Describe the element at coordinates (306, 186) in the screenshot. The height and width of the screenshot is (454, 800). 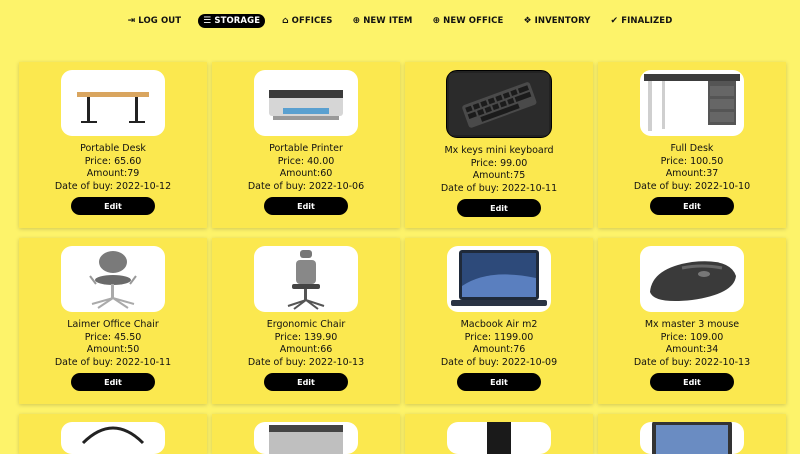
I see `item-date: Date of buy: 2022-10-06` at that location.